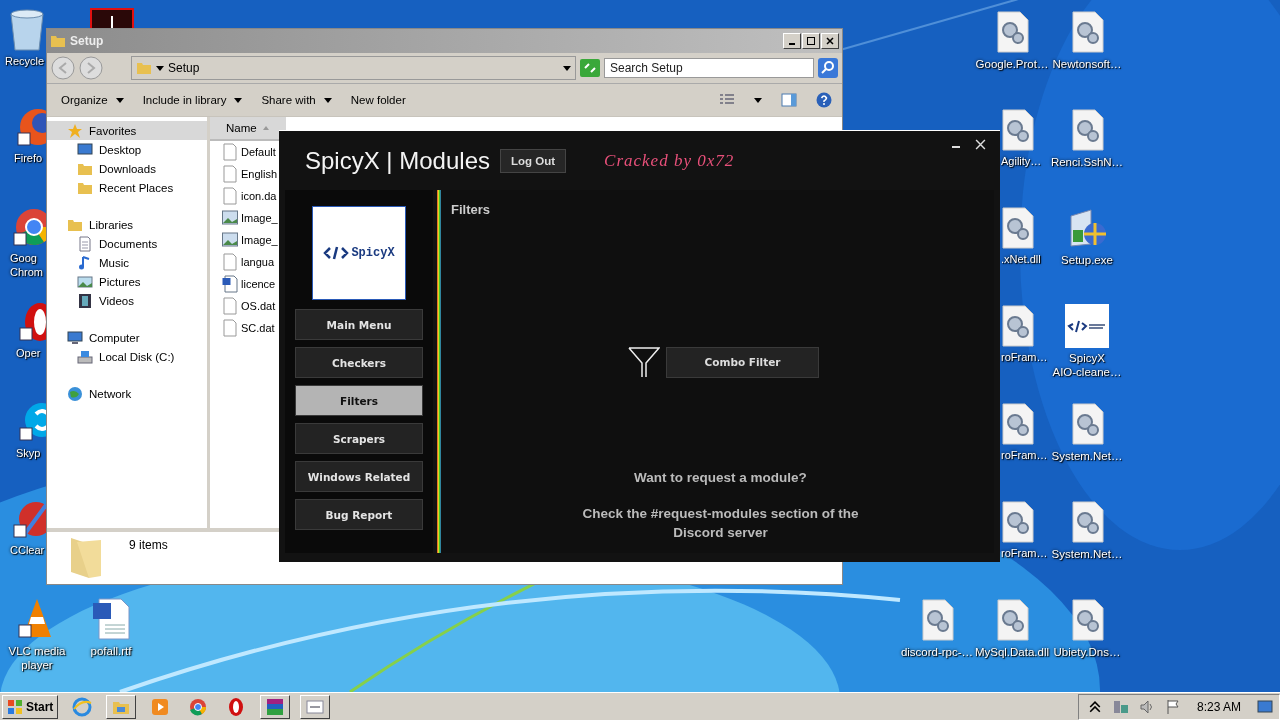  I want to click on nav-button: Windows Related, so click(359, 476).